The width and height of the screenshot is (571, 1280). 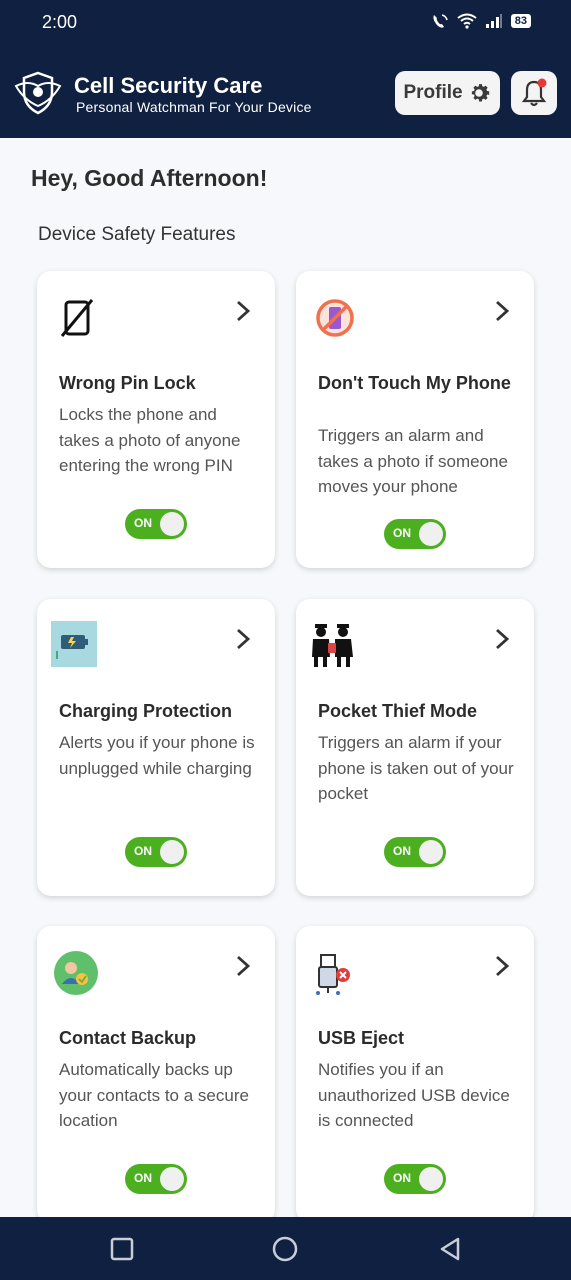 What do you see at coordinates (194, 107) in the screenshot?
I see `app-subtitle: Personal Watchman For Your Device` at bounding box center [194, 107].